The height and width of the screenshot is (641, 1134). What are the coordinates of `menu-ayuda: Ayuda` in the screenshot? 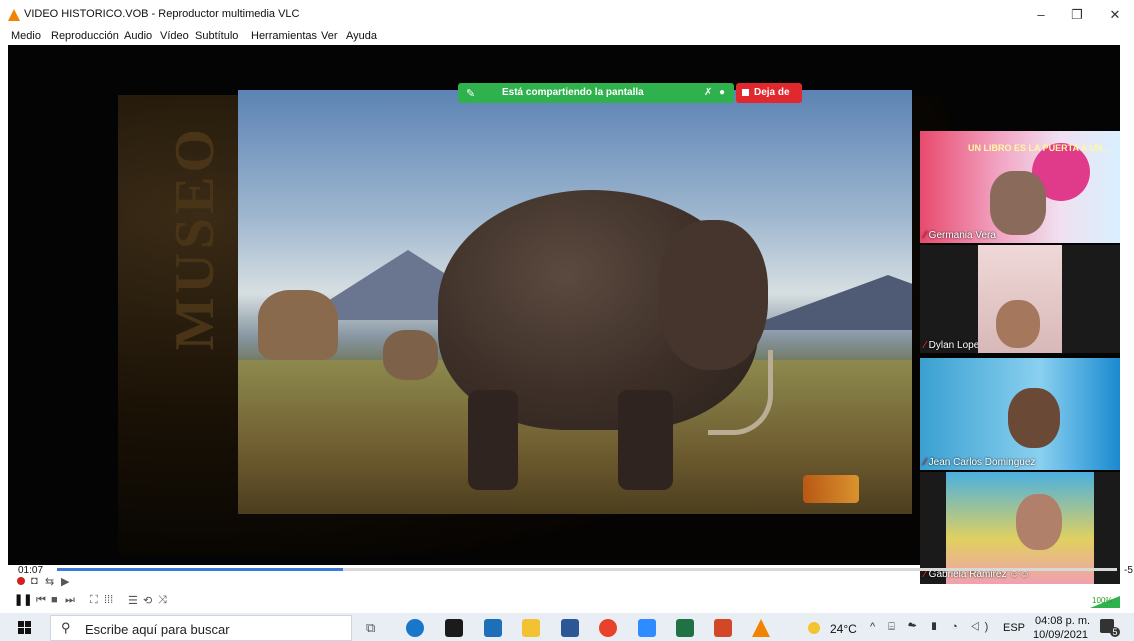 It's located at (361, 36).